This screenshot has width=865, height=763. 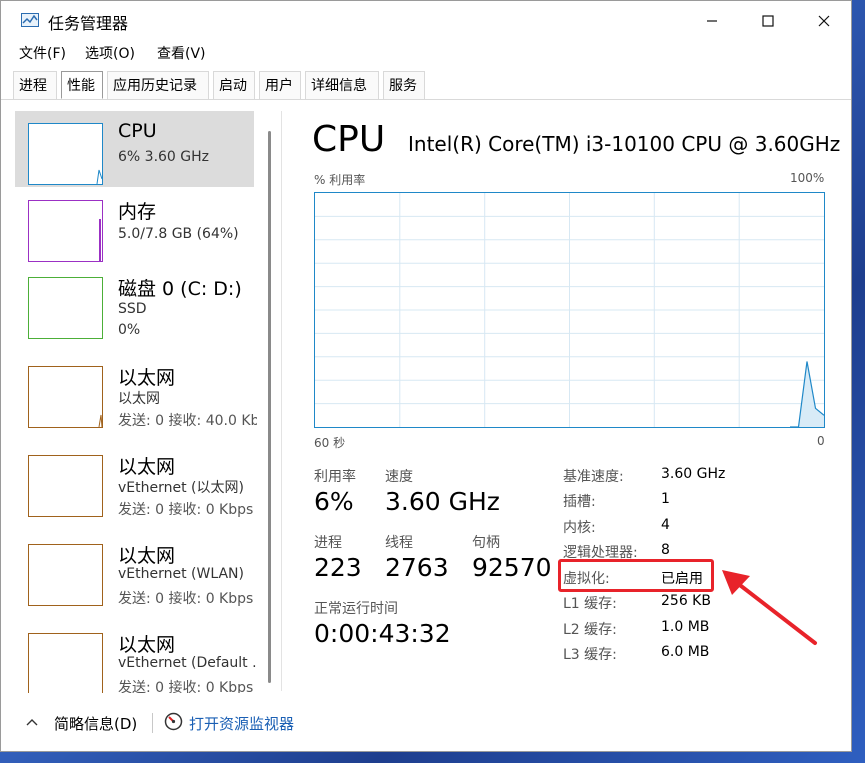 I want to click on virtualization-highlight-box, so click(x=636, y=575).